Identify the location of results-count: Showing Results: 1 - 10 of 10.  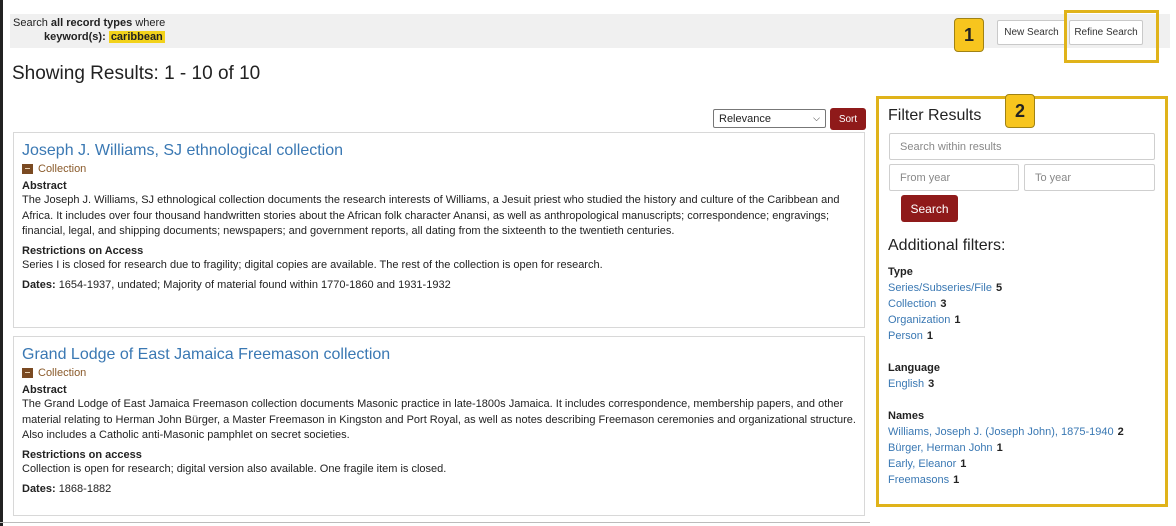
(136, 73).